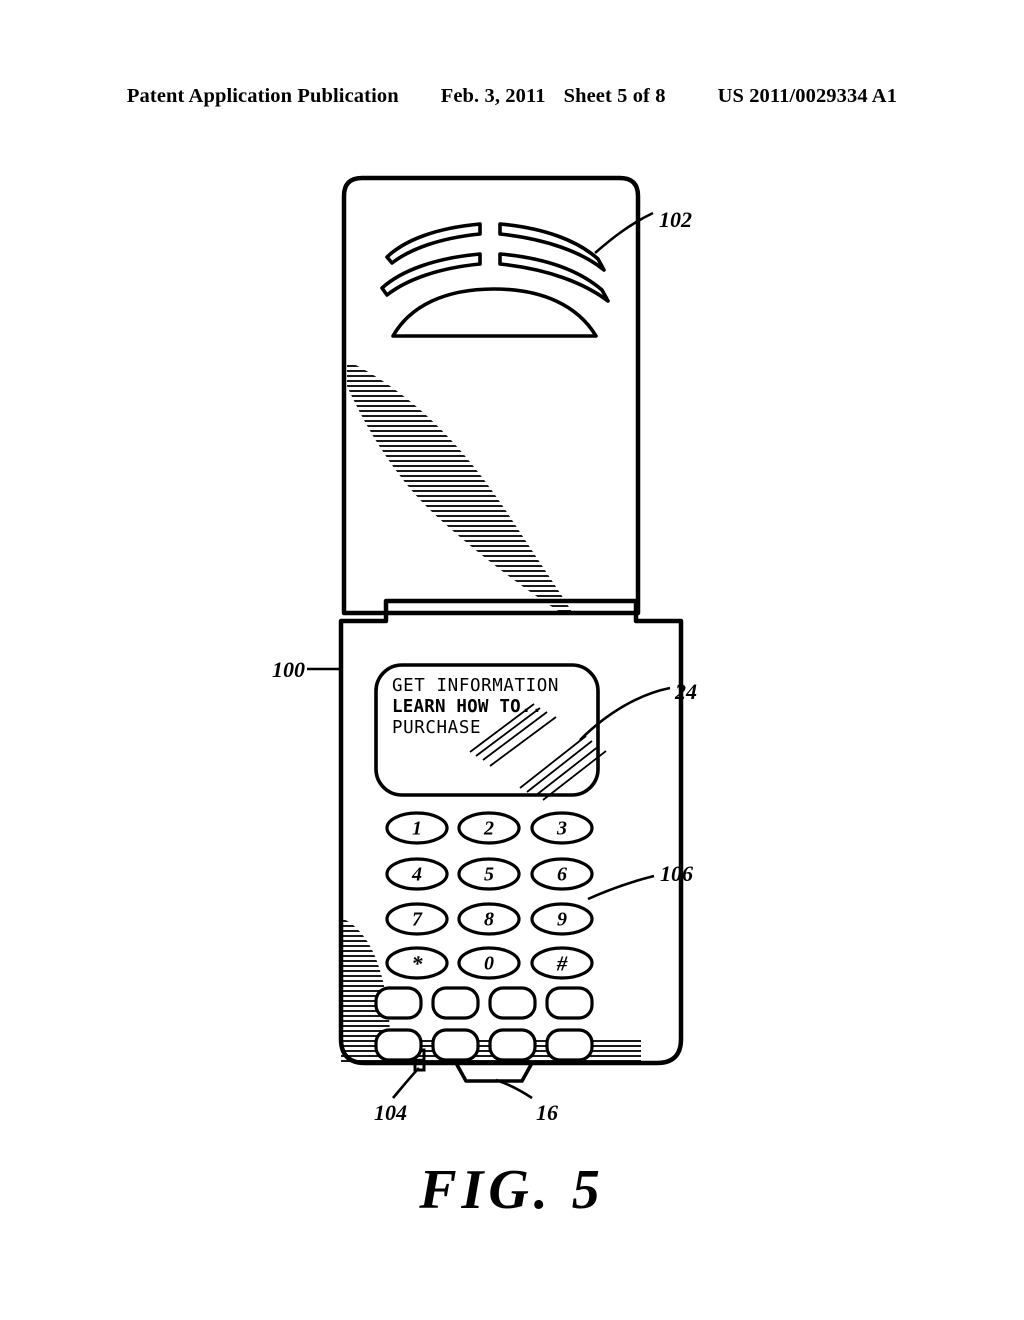  Describe the element at coordinates (417, 874) in the screenshot. I see `keypad-key-label-4: 4` at that location.